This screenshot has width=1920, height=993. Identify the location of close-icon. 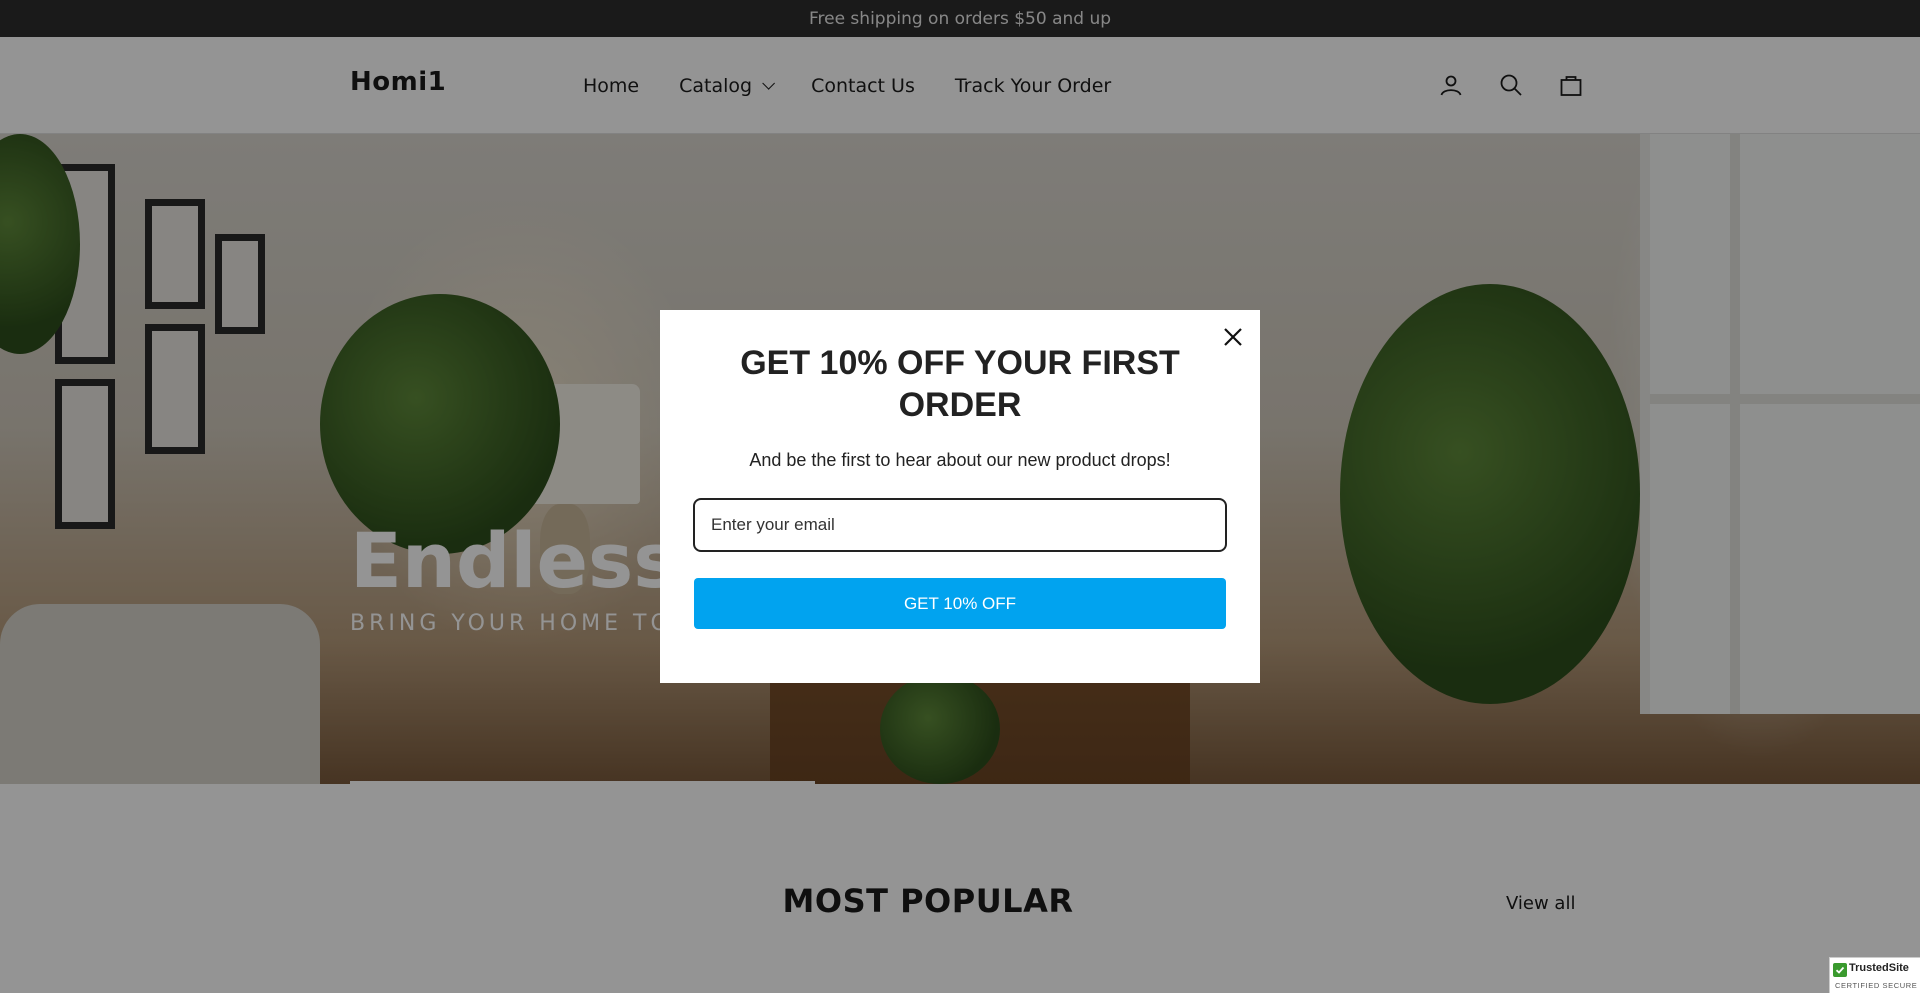
(1233, 337).